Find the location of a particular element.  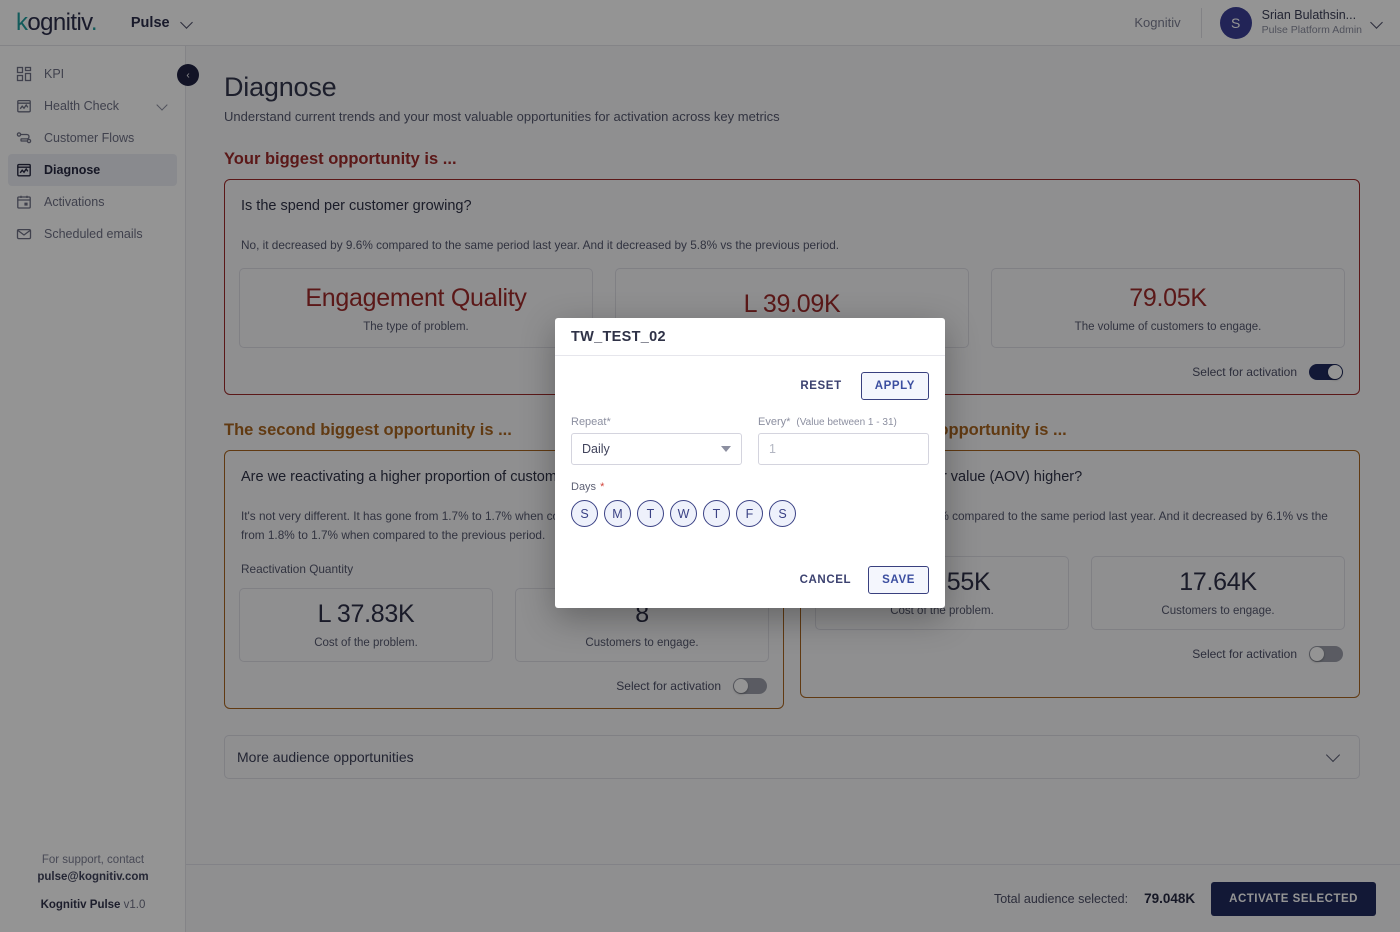

every-label: Every* (Value between 1 - 31) is located at coordinates (843, 422).